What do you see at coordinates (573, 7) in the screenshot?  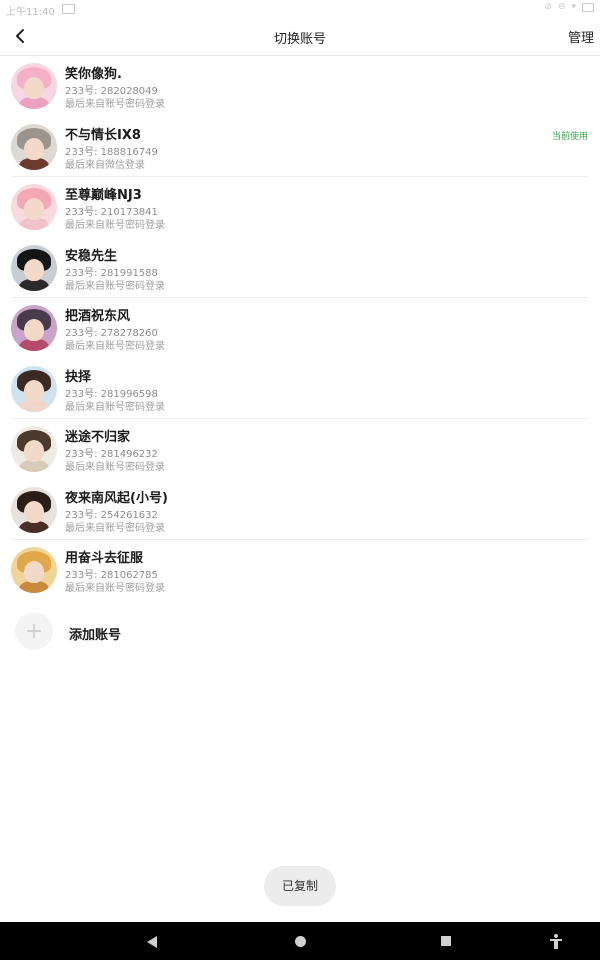 I see `wifi-icon: ▾` at bounding box center [573, 7].